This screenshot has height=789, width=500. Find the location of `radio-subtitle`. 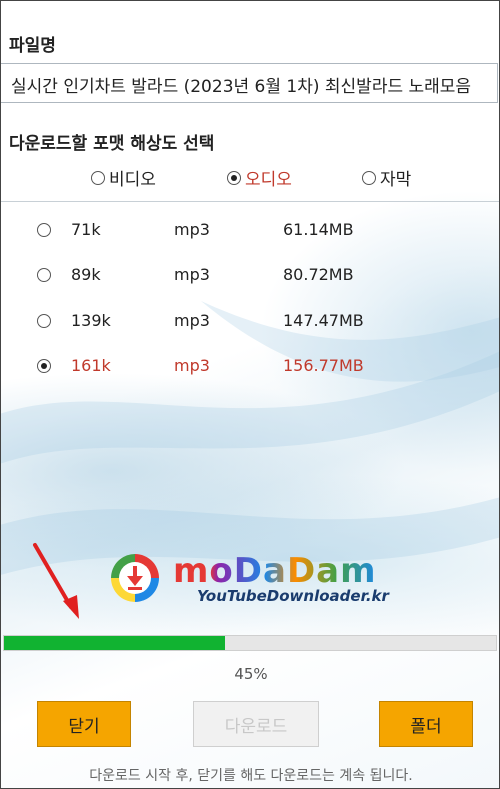

radio-subtitle is located at coordinates (369, 177).